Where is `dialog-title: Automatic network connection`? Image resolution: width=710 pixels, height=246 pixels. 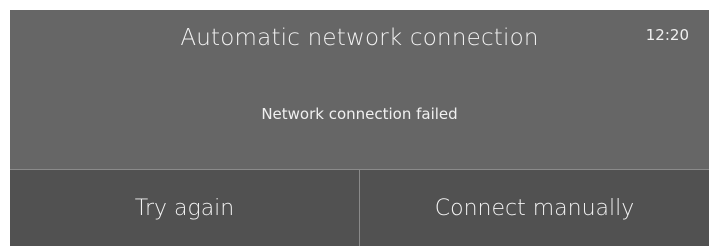
dialog-title: Automatic network connection is located at coordinates (359, 38).